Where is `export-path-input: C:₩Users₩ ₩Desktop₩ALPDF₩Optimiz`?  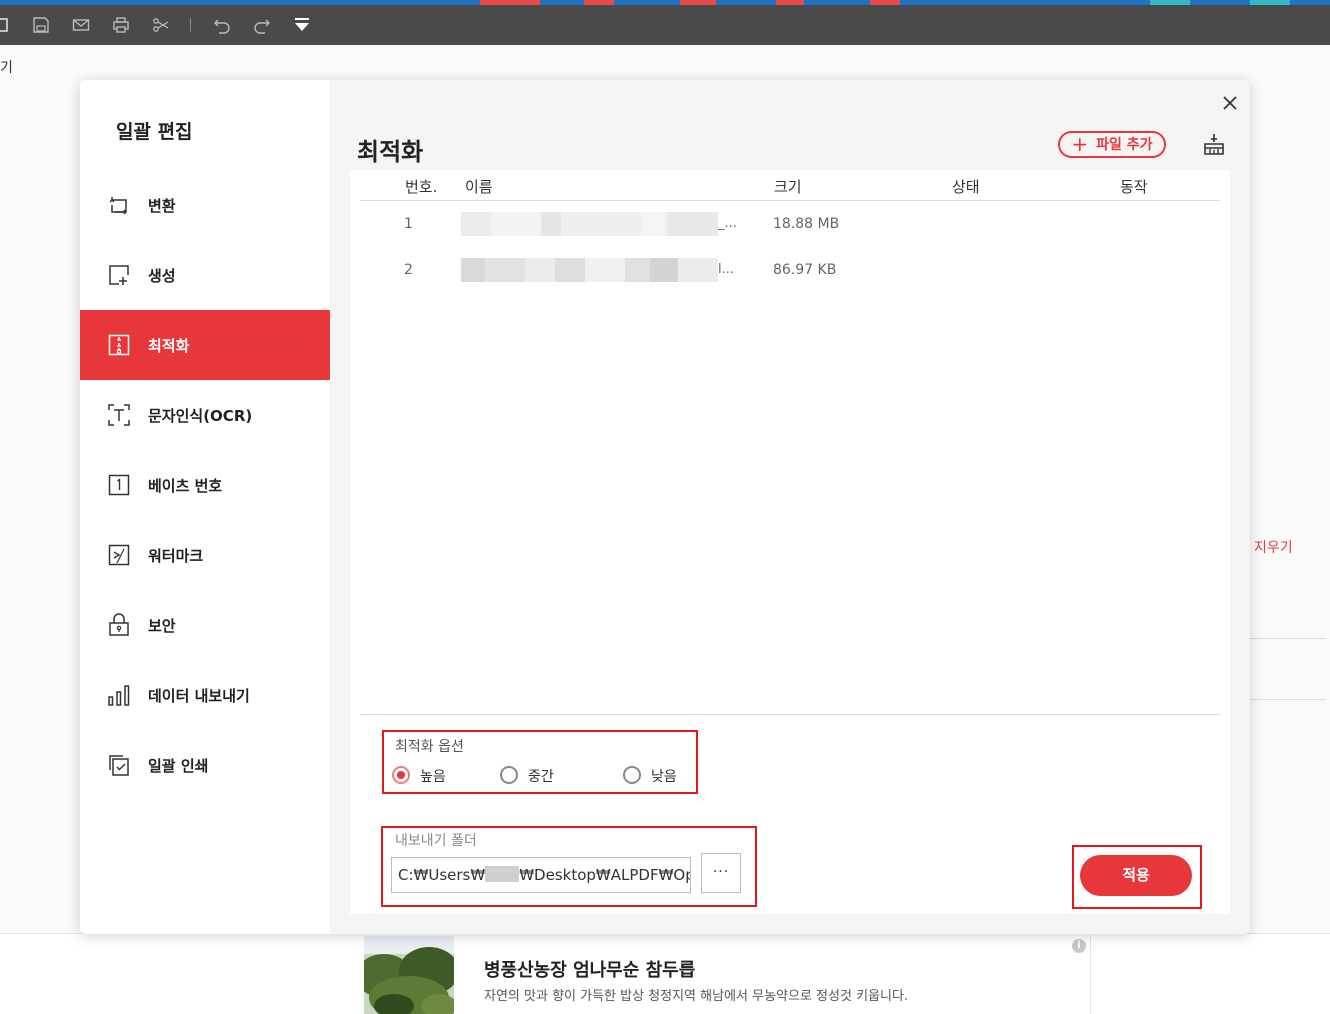
export-path-input: C:₩Users₩ ₩Desktop₩ALPDF₩Optimiz is located at coordinates (541, 875).